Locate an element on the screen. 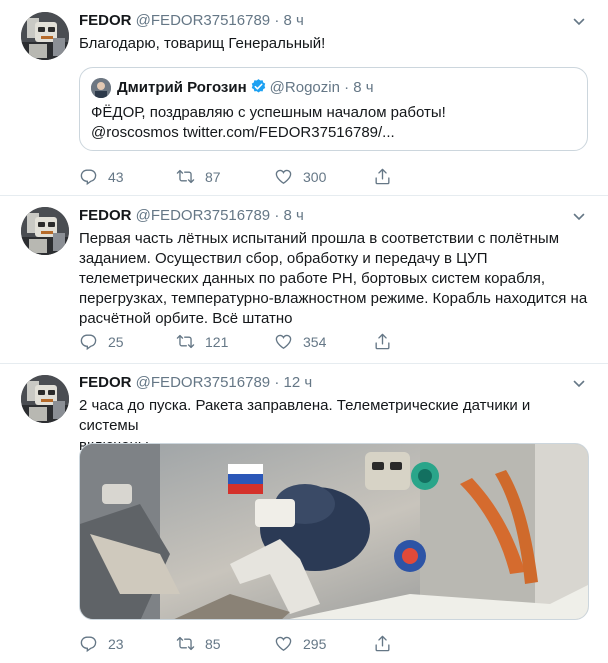 This screenshot has width=608, height=663. reply-count: 23 is located at coordinates (116, 643).